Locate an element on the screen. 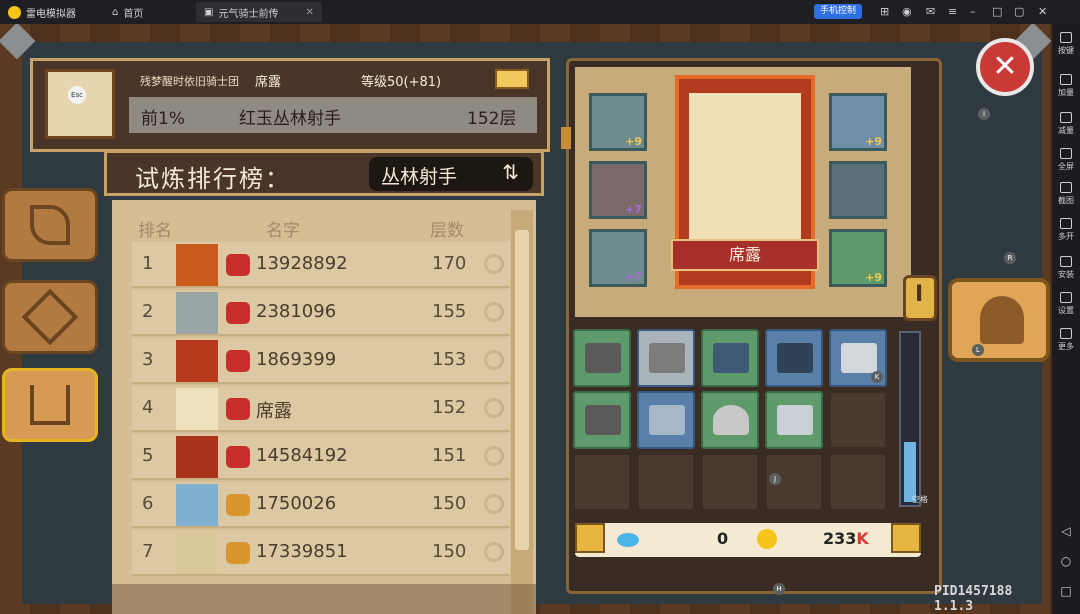 This screenshot has height=614, width=1080. row-rank: 7 is located at coordinates (148, 551).